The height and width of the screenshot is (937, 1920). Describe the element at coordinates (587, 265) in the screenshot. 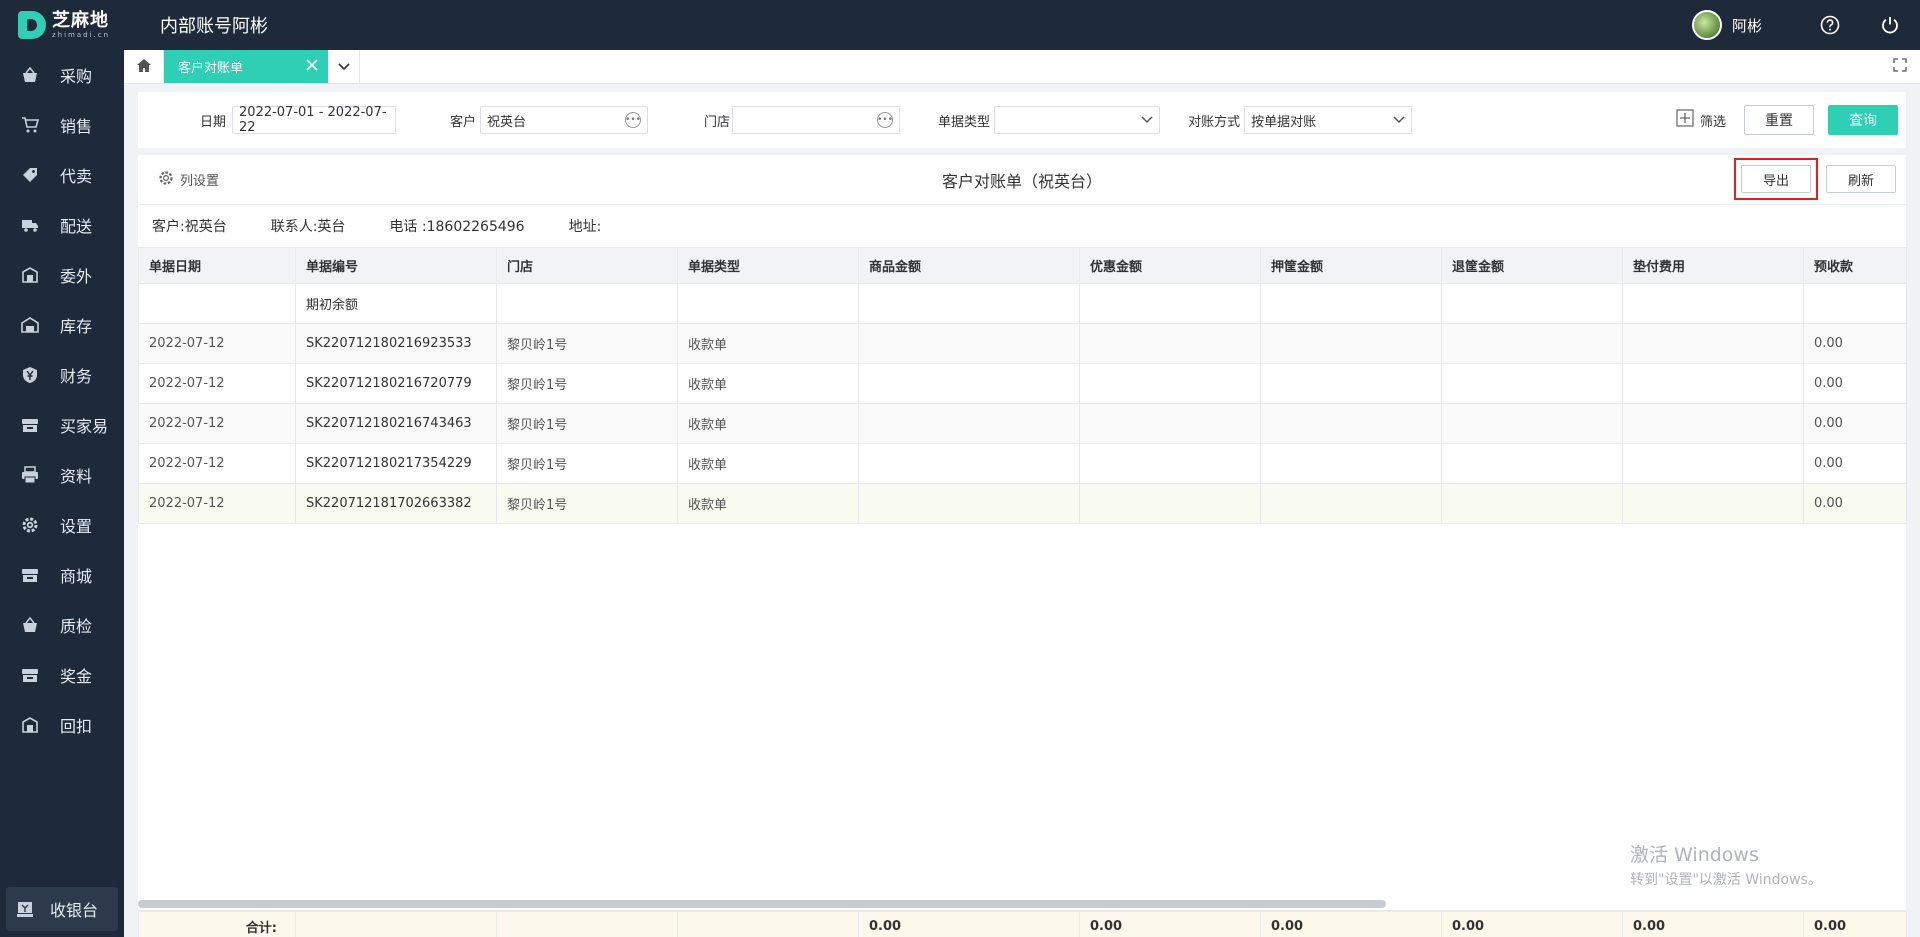

I see `column-header: 门店` at that location.